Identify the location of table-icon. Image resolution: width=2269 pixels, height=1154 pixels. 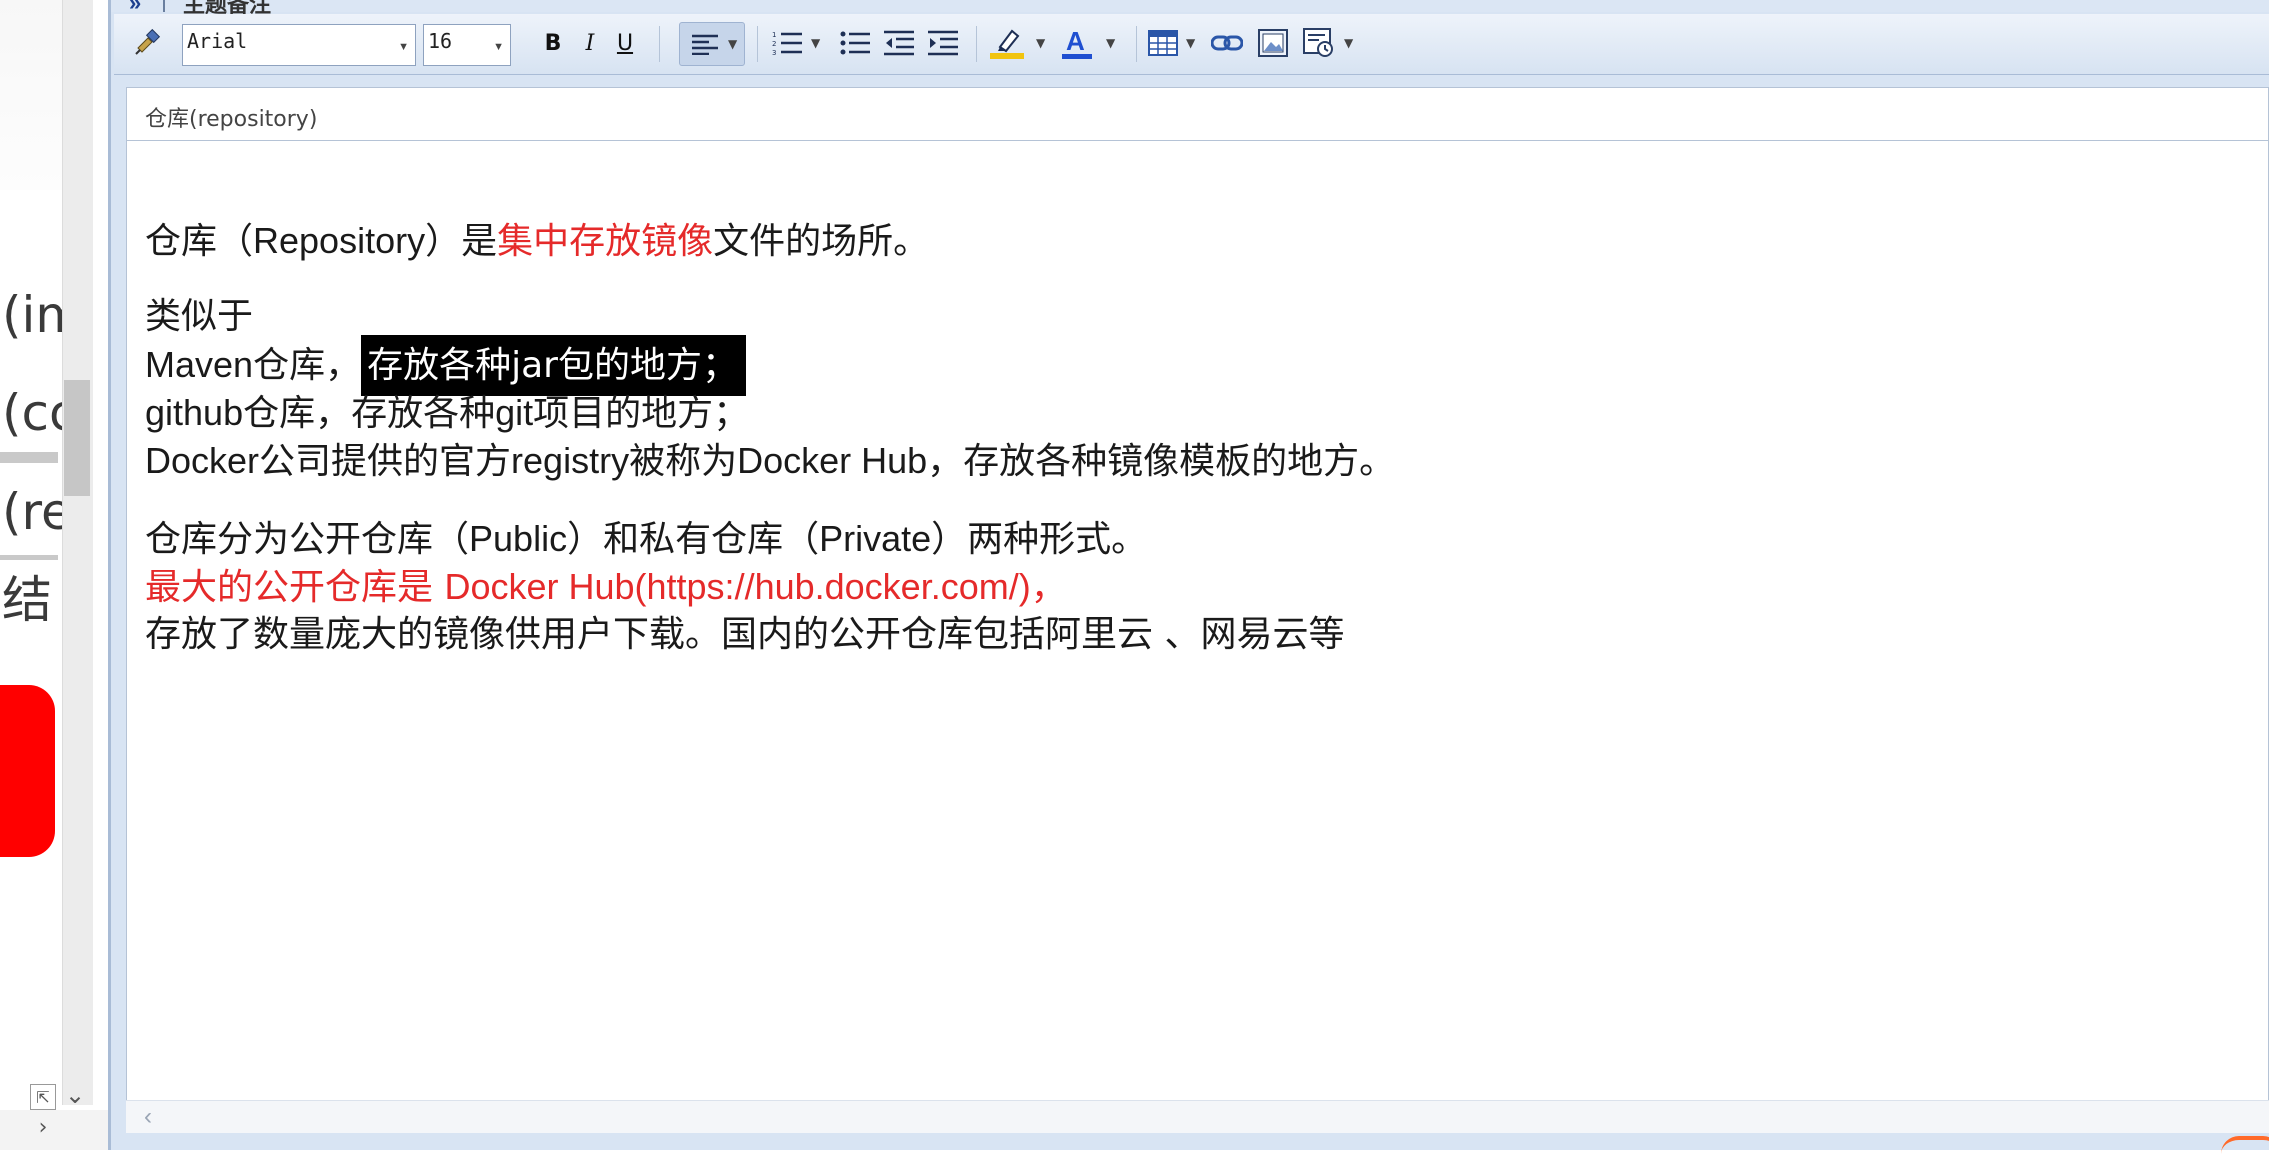
(1163, 43).